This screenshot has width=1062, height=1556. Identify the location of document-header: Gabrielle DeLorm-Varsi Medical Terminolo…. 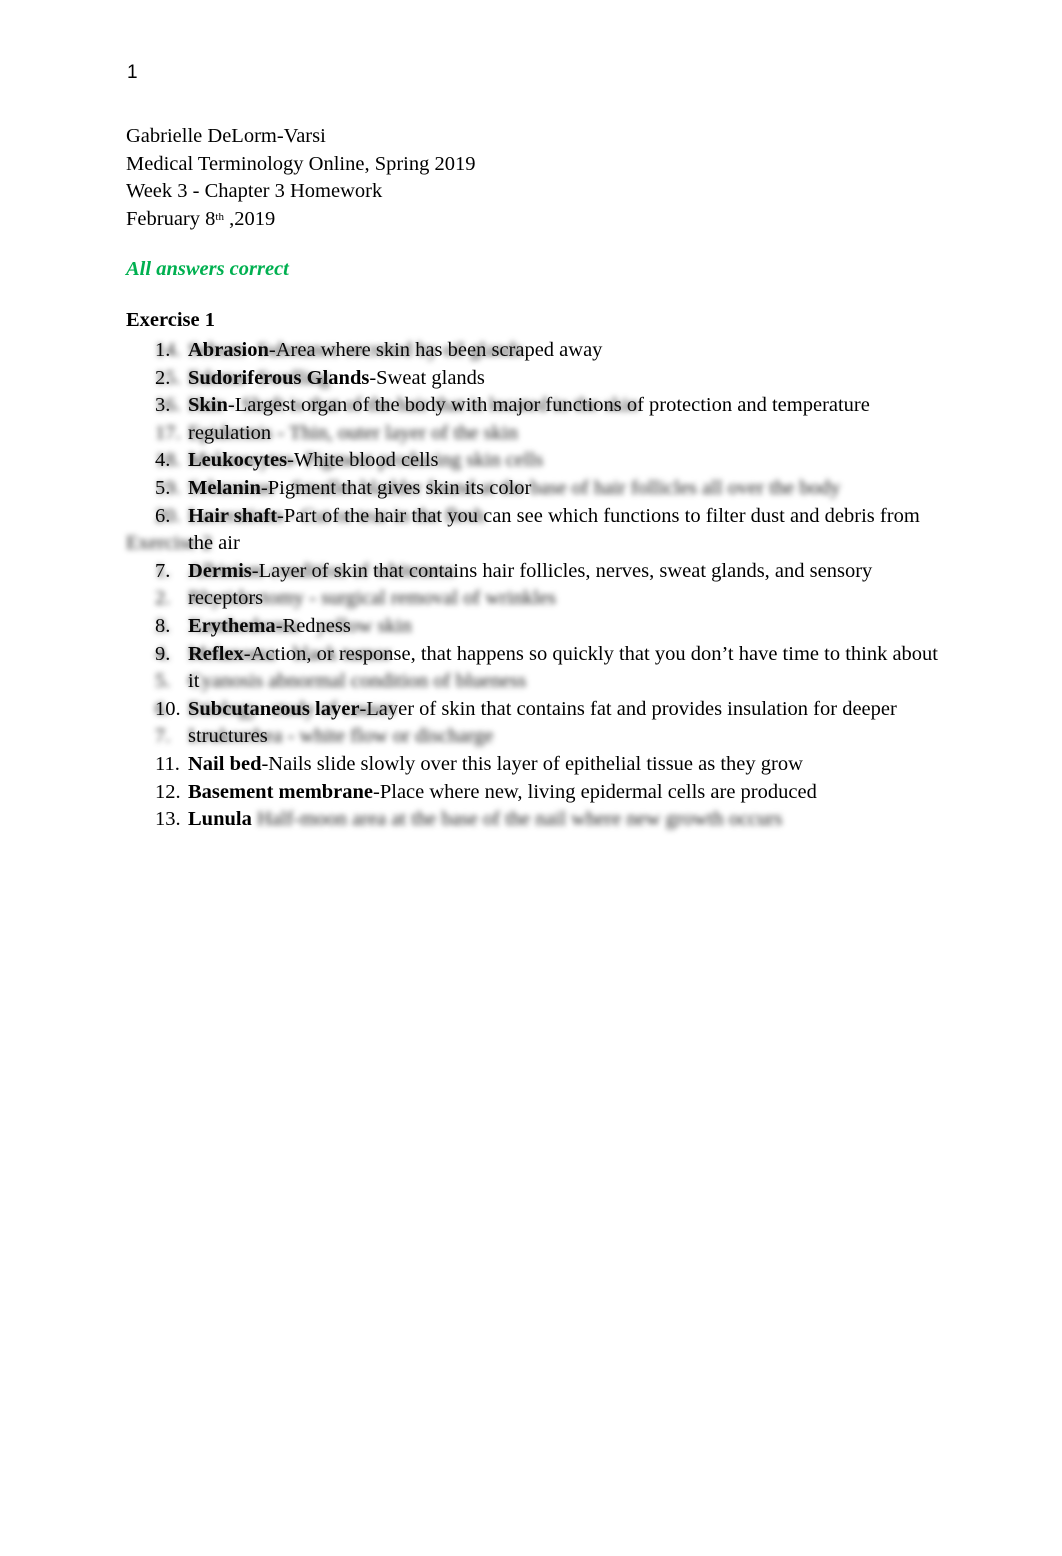
(301, 178).